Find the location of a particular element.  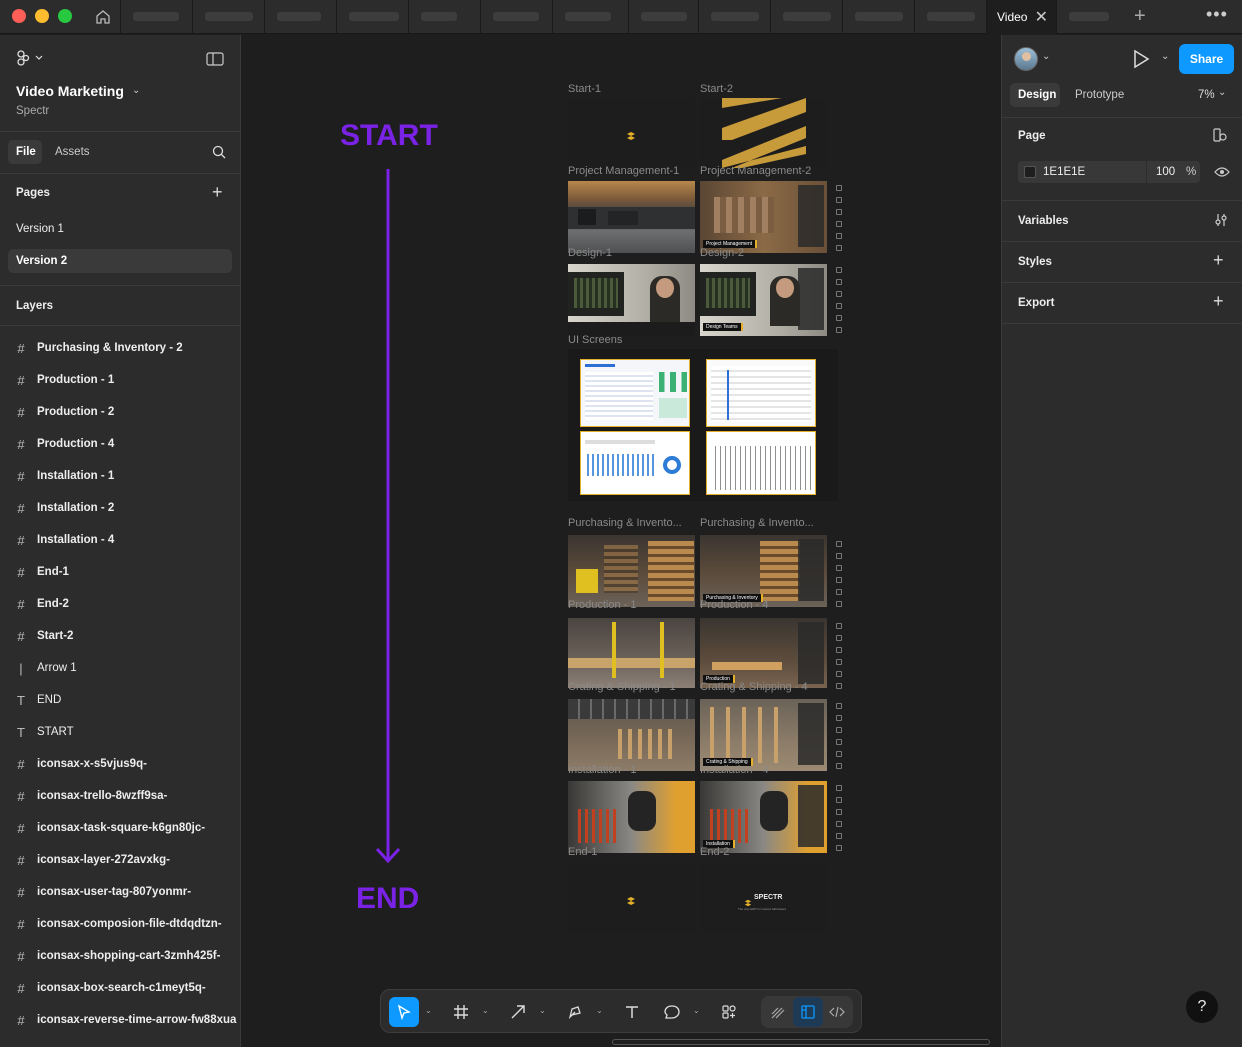

avatar-chevron-icon: ⌄ is located at coordinates (1046, 56).